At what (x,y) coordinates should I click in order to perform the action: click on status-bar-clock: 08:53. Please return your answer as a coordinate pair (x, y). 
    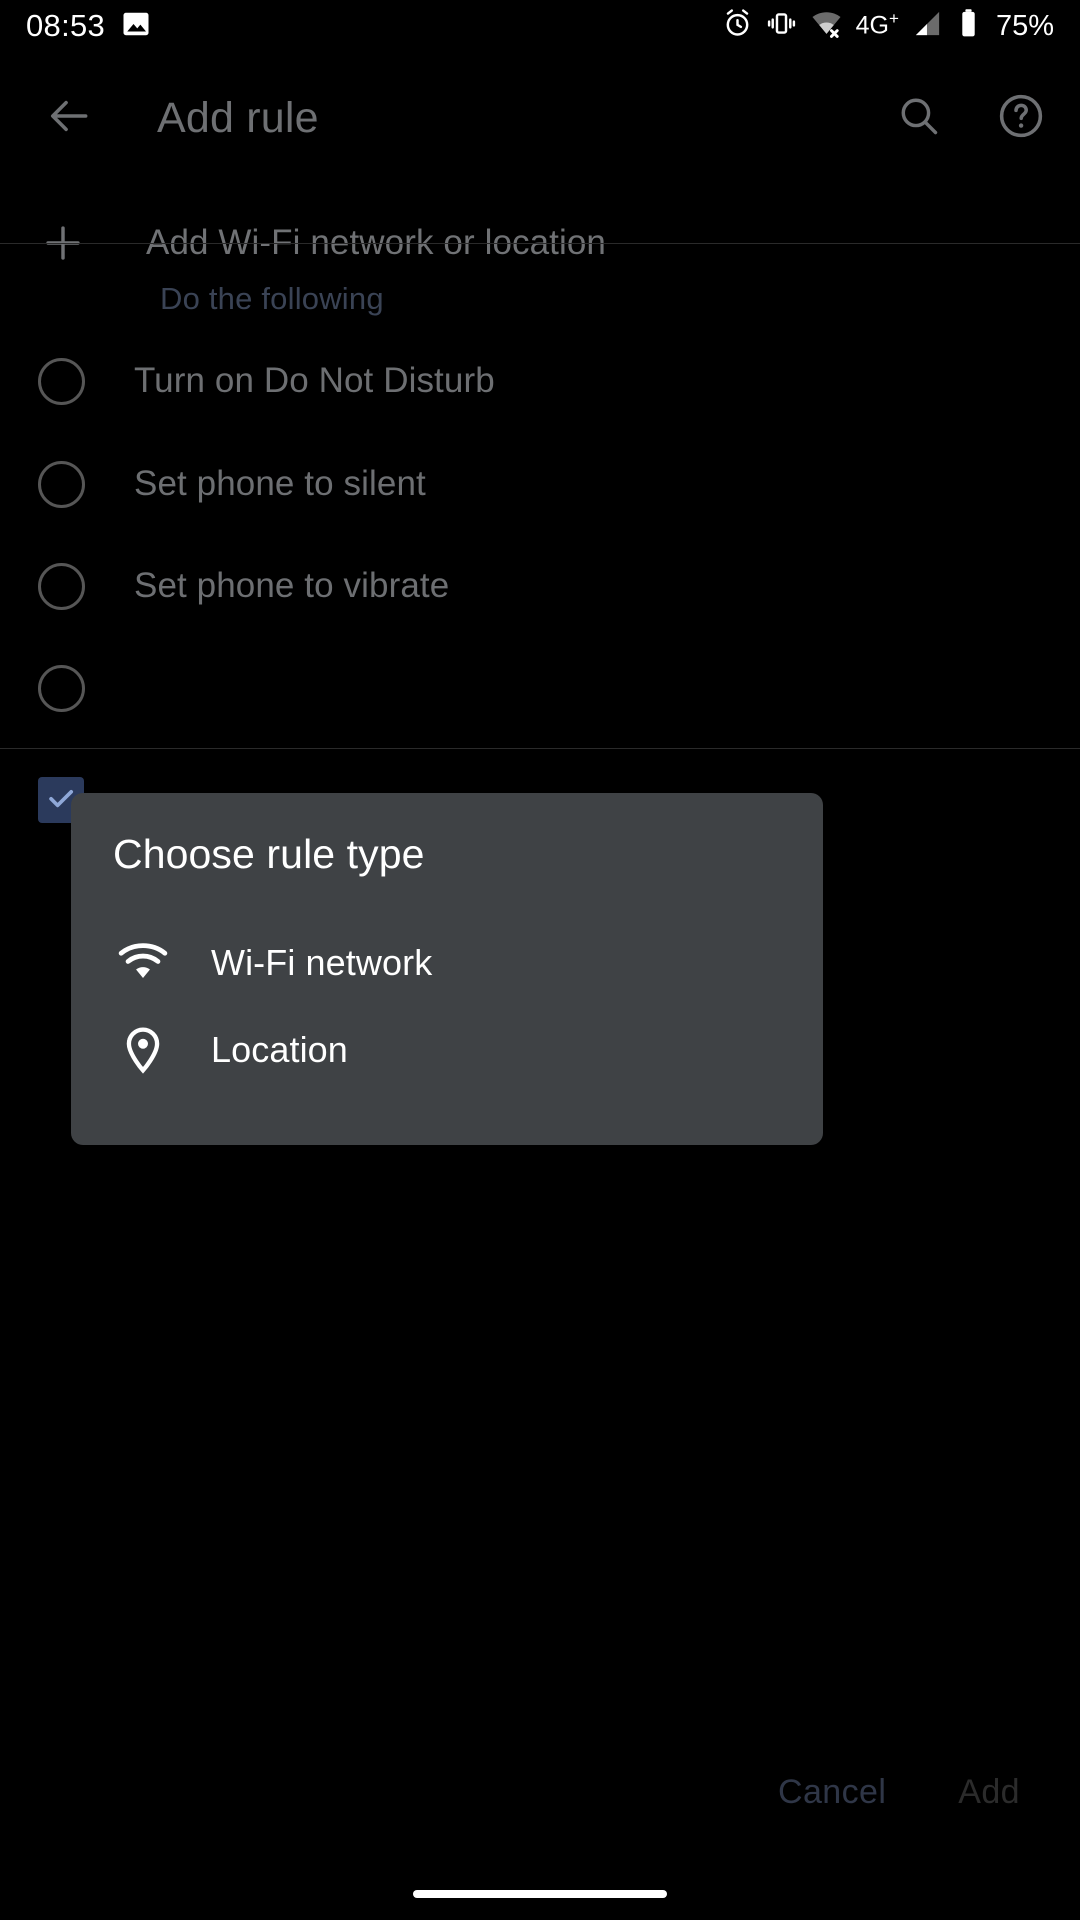
    Looking at the image, I should click on (66, 25).